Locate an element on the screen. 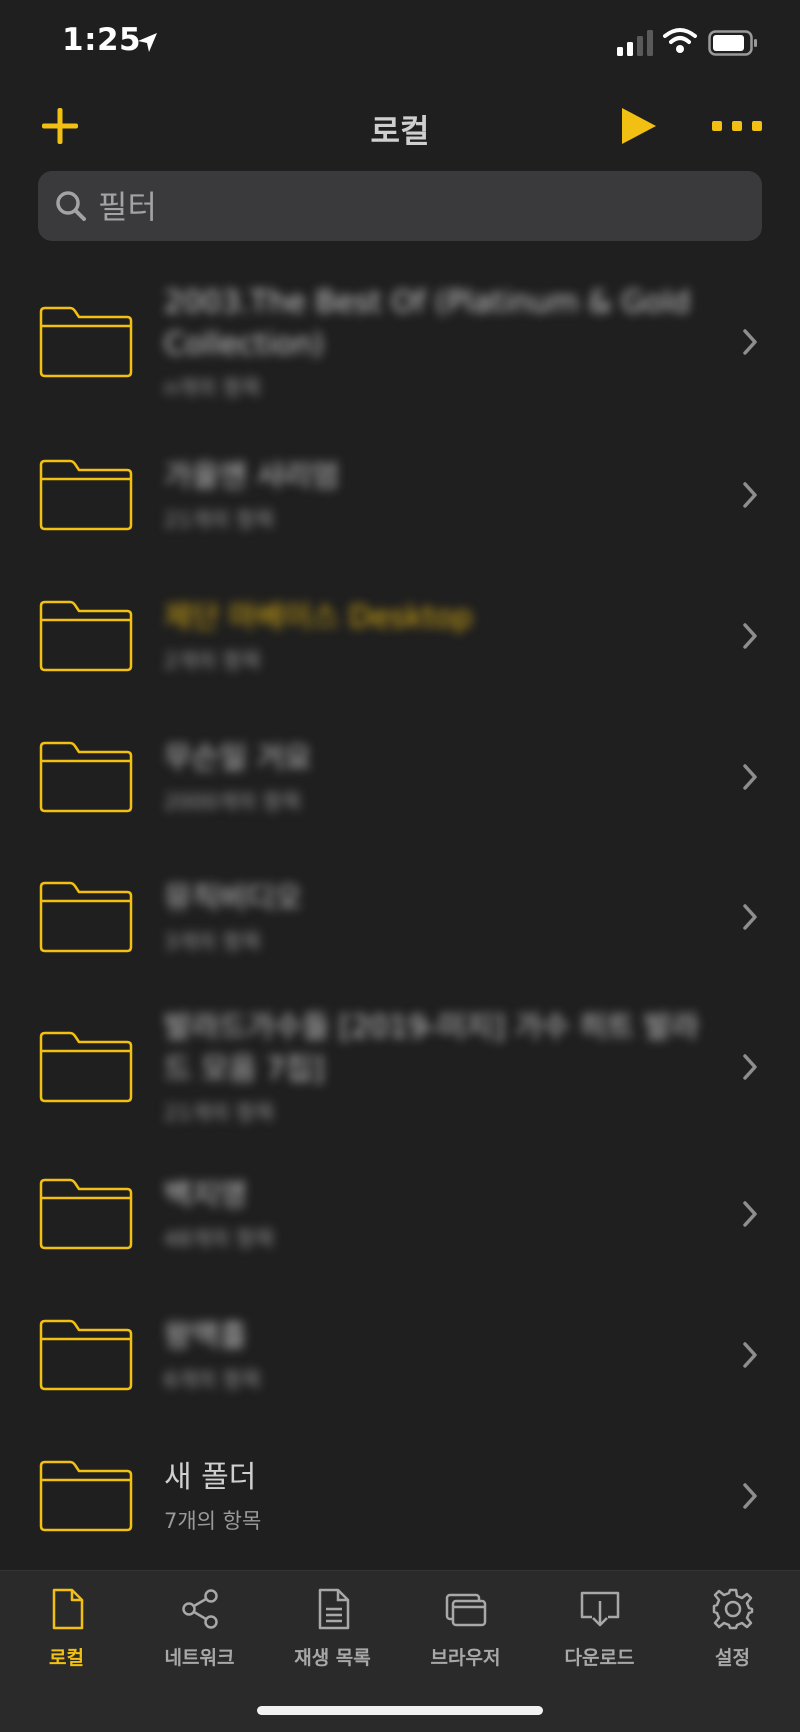 The height and width of the screenshot is (1732, 800). folder-name: 무슨일 거요 is located at coordinates (238, 758).